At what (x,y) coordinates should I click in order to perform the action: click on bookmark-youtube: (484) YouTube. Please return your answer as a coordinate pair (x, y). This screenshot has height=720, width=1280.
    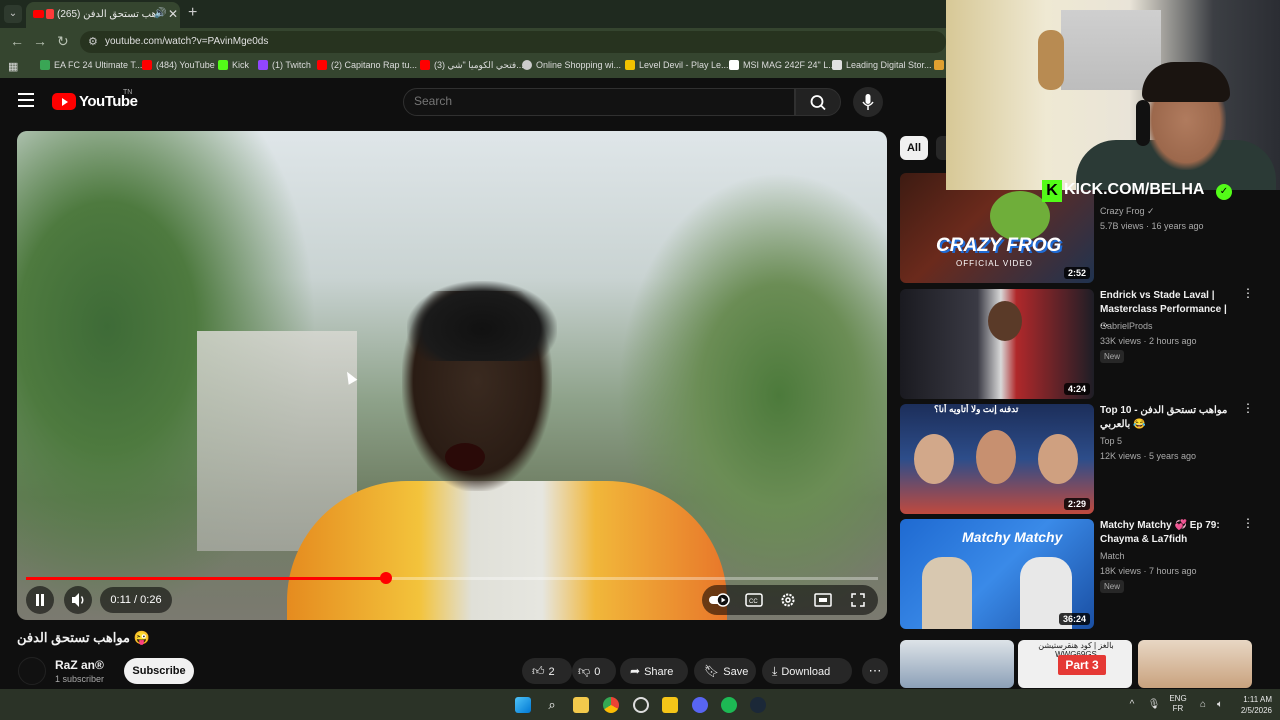
    Looking at the image, I should click on (178, 65).